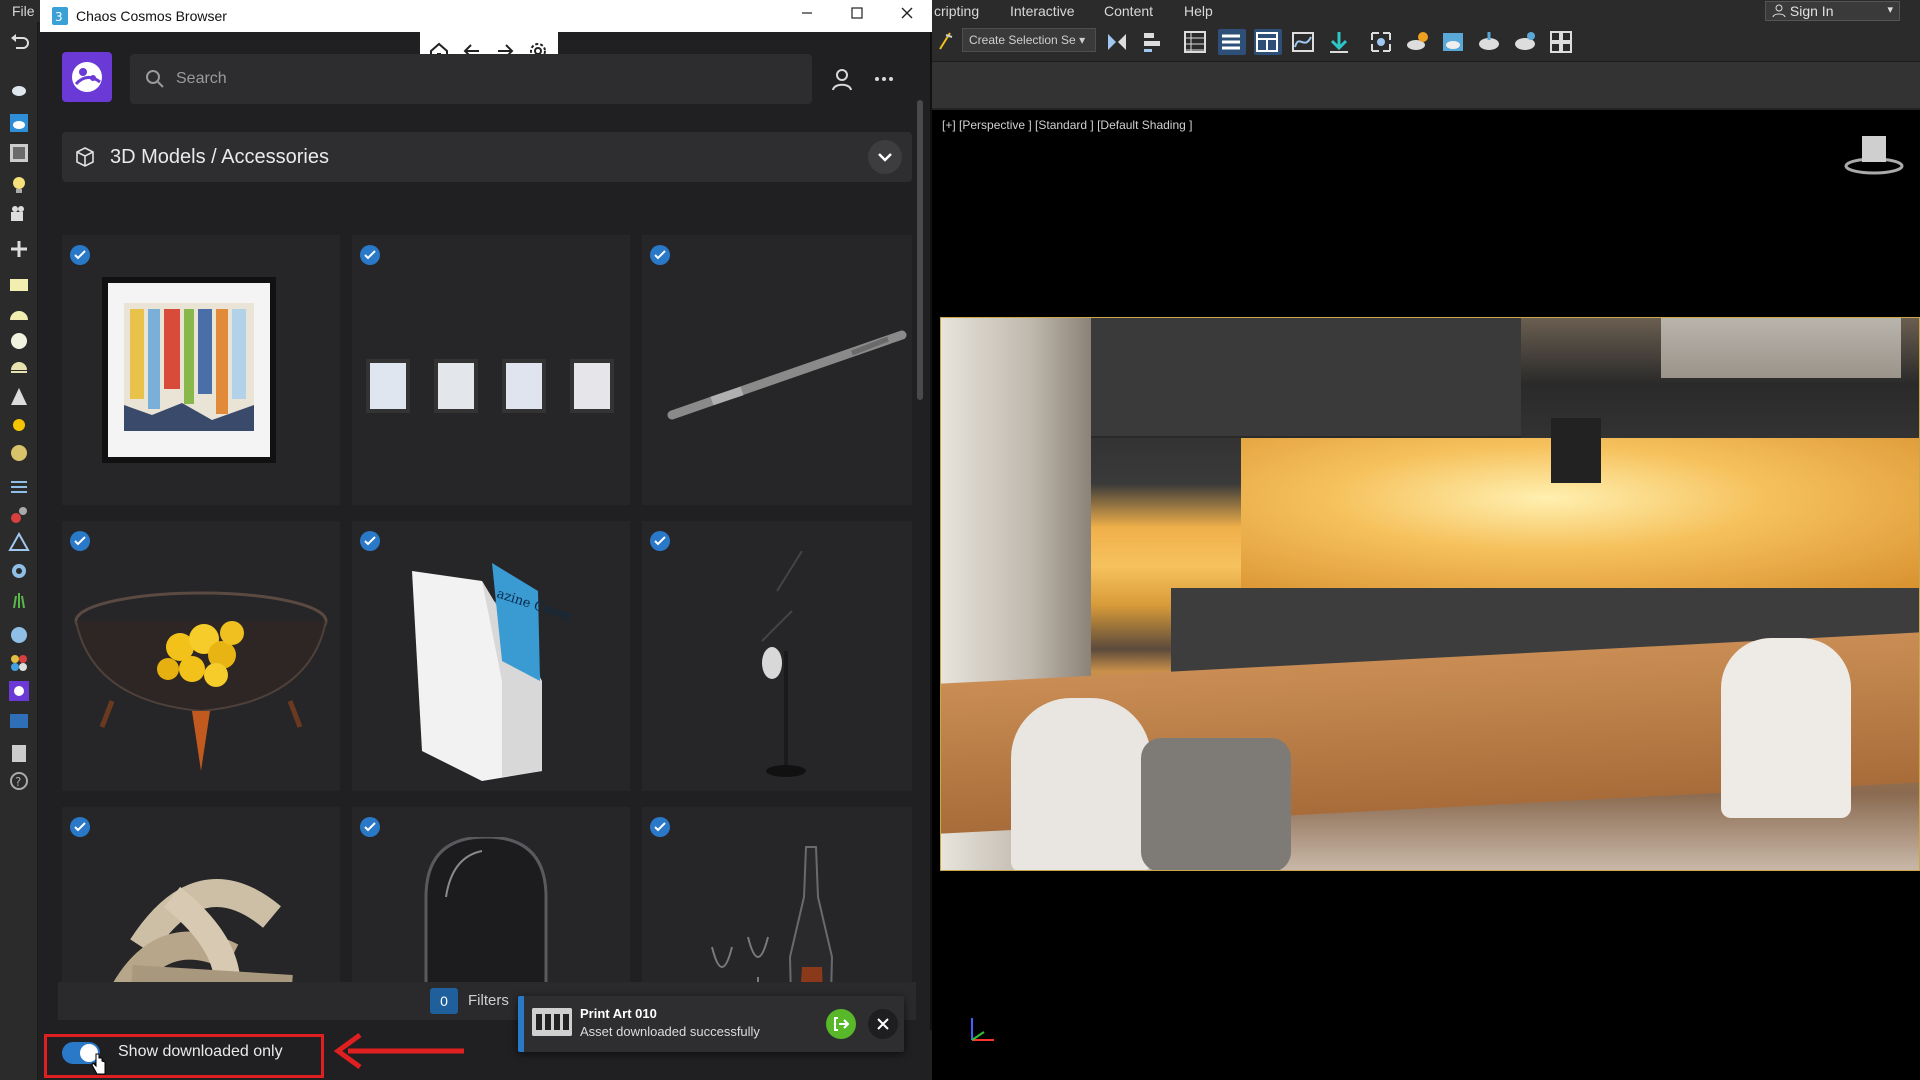  I want to click on create-selection-set-dropdown: Create Selection Se ▾, so click(1029, 40).